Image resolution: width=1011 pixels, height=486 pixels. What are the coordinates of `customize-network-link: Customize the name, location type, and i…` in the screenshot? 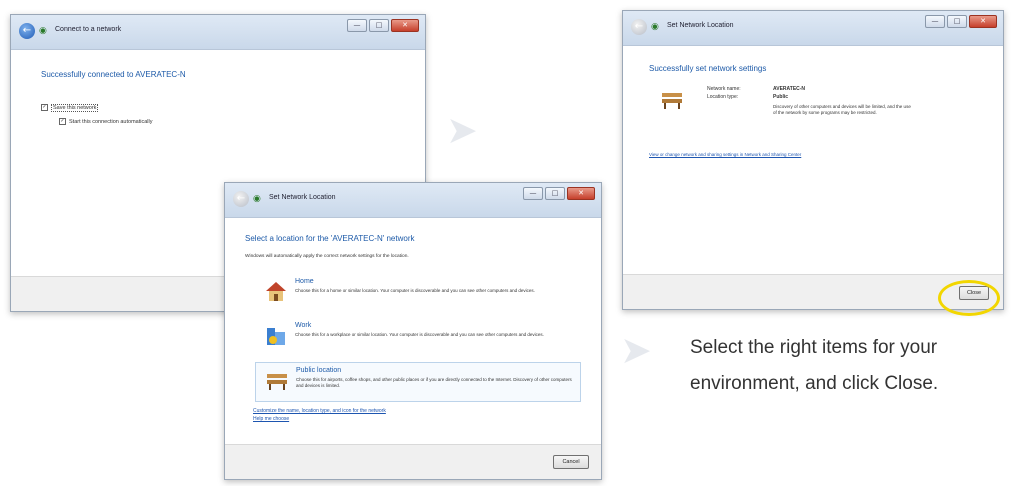 It's located at (319, 411).